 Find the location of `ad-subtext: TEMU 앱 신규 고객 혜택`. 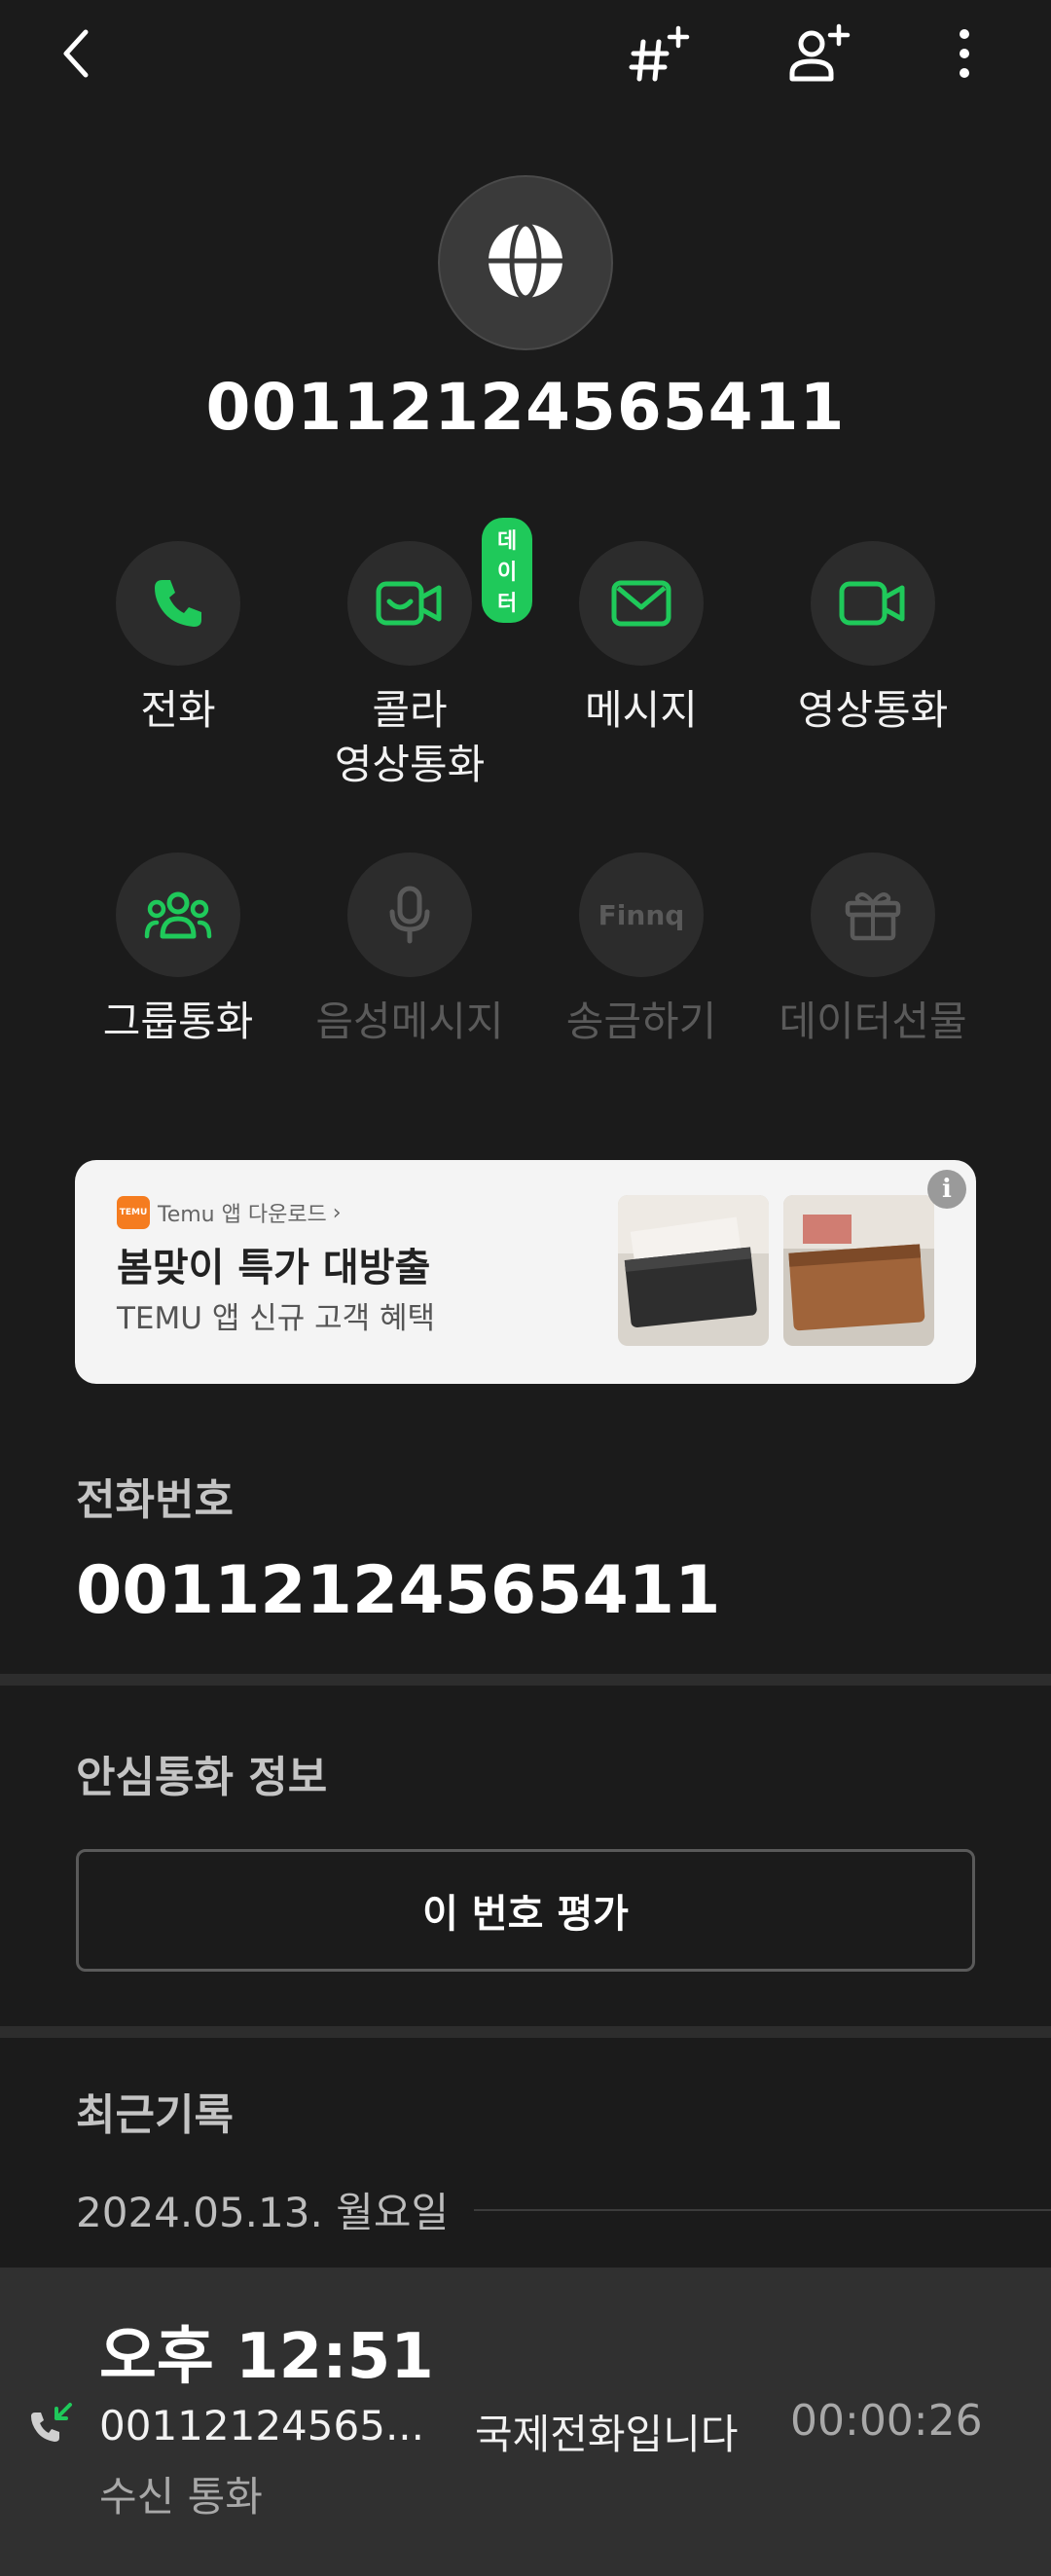

ad-subtext: TEMU 앱 신규 고객 혜택 is located at coordinates (276, 1318).